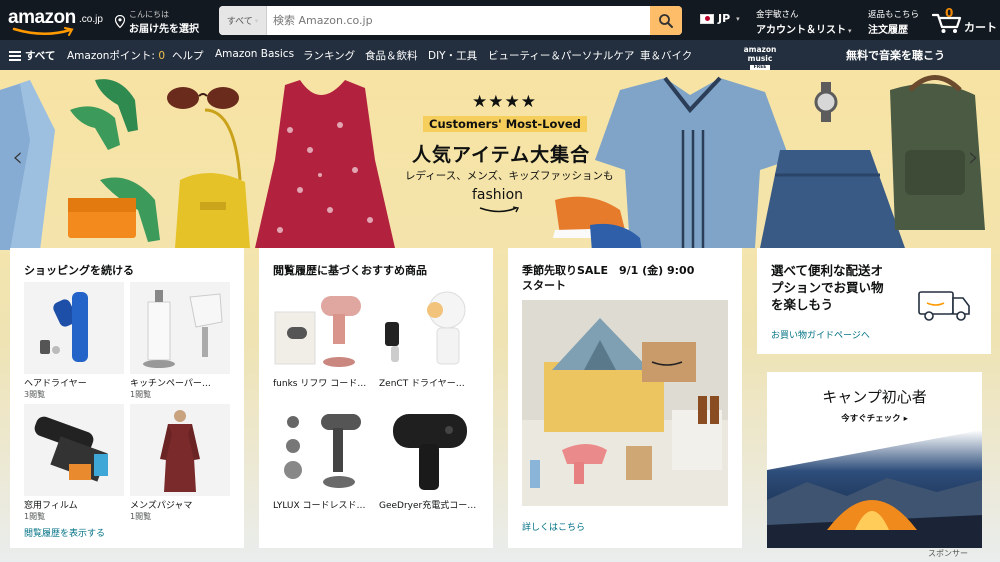  I want to click on location-pin-icon, so click(120, 21).